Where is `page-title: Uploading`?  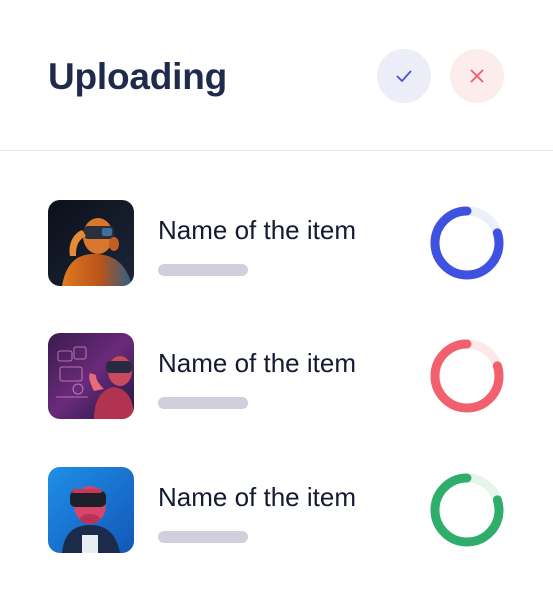
page-title: Uploading is located at coordinates (138, 76).